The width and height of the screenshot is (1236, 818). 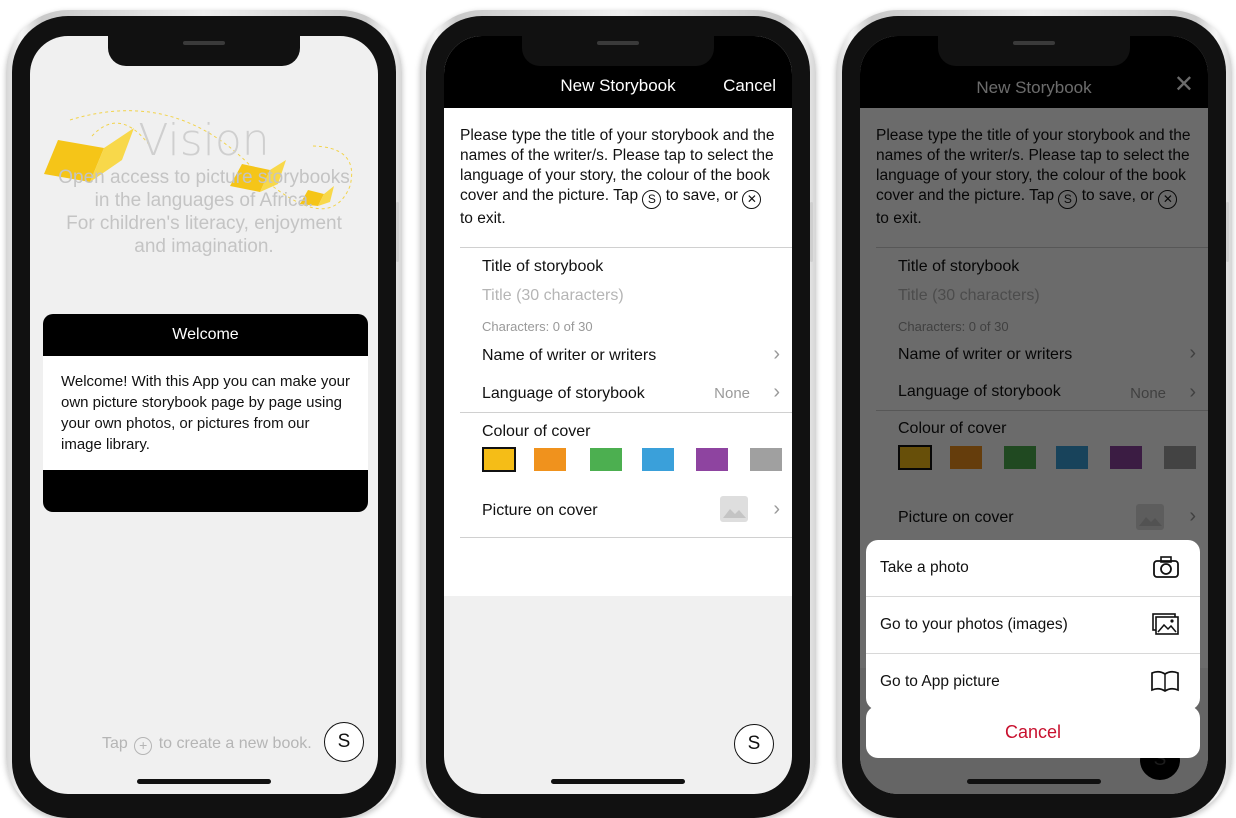 What do you see at coordinates (637, 460) in the screenshot?
I see `colour-swatches` at bounding box center [637, 460].